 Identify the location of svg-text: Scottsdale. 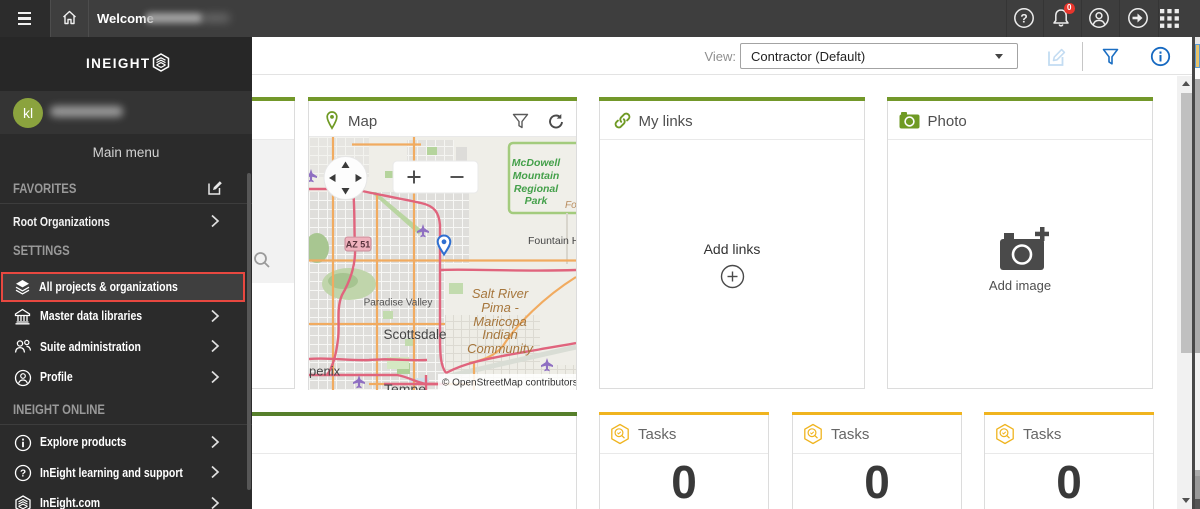
(414, 334).